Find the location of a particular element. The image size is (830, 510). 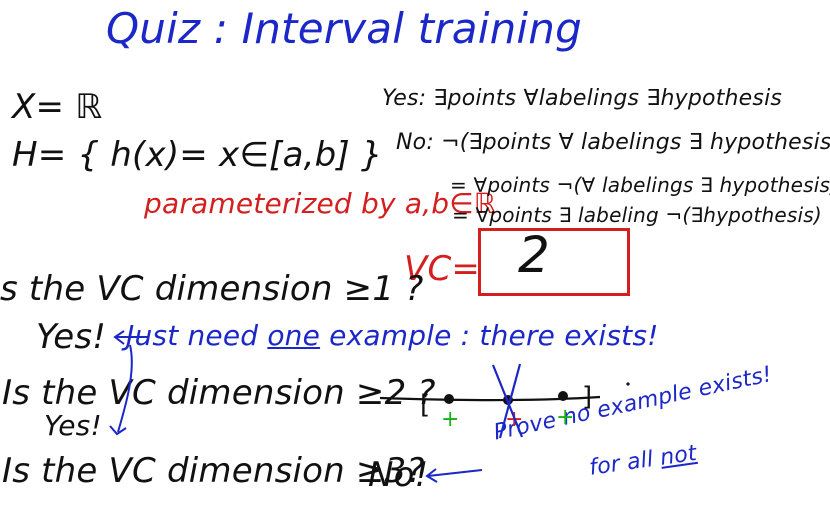

answer-3: No! is located at coordinates (398, 475).